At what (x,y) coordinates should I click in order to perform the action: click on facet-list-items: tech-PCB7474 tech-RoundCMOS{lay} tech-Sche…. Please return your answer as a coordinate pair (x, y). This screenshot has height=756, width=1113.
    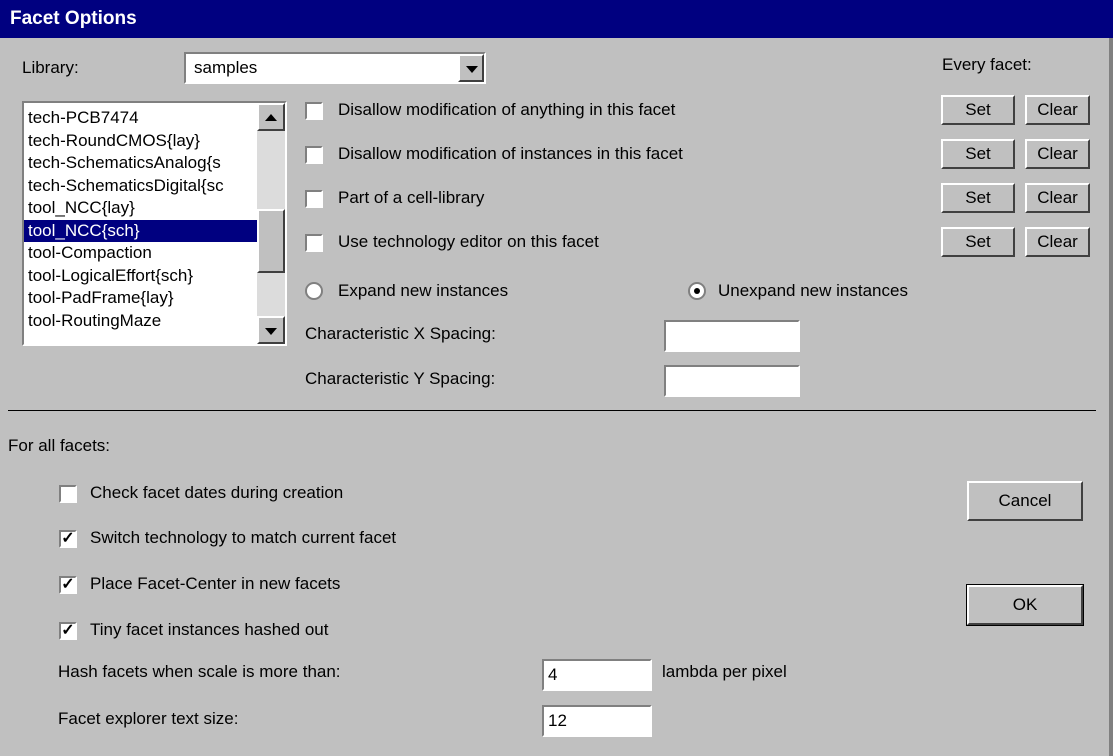
    Looking at the image, I should click on (140, 219).